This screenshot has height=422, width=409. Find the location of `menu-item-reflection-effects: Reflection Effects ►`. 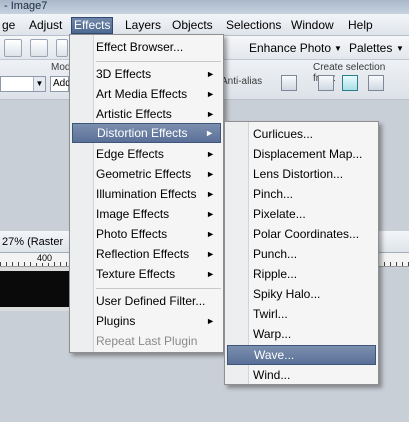

menu-item-reflection-effects: Reflection Effects ► is located at coordinates (146, 254).